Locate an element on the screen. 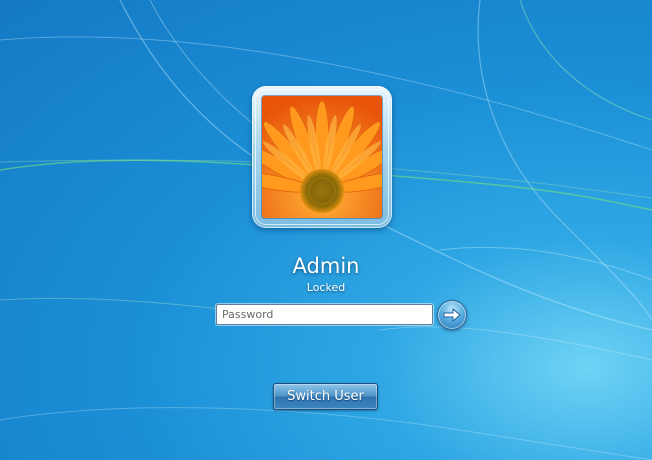  avatar is located at coordinates (322, 157).